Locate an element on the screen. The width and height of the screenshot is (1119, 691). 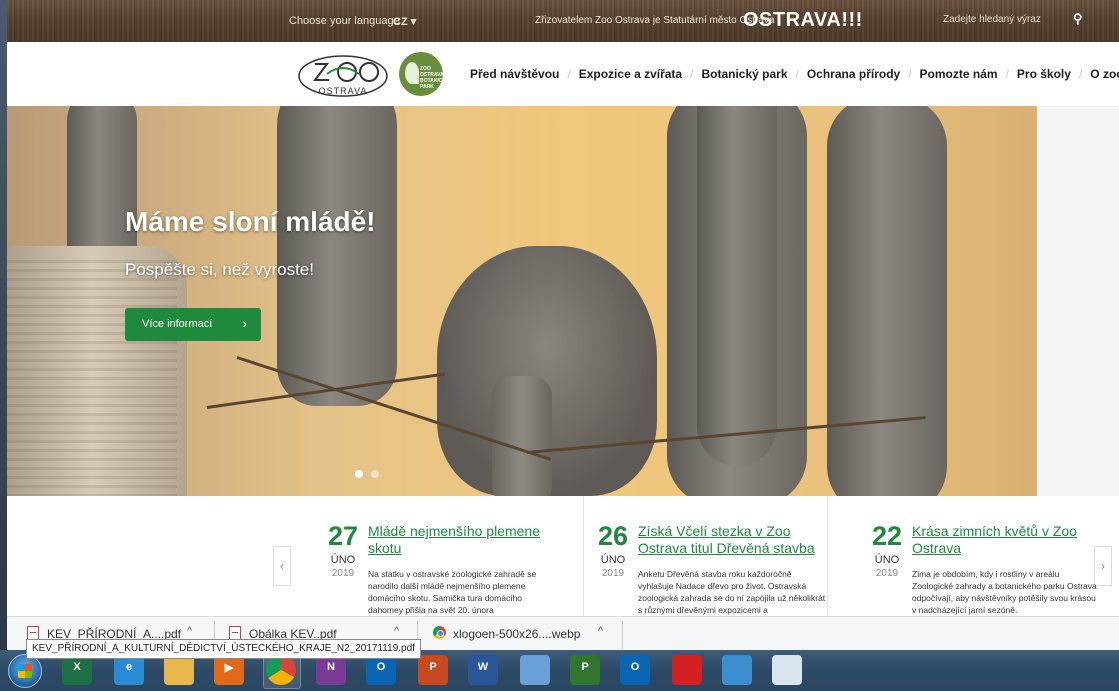
news-day: 22 is located at coordinates (887, 536).